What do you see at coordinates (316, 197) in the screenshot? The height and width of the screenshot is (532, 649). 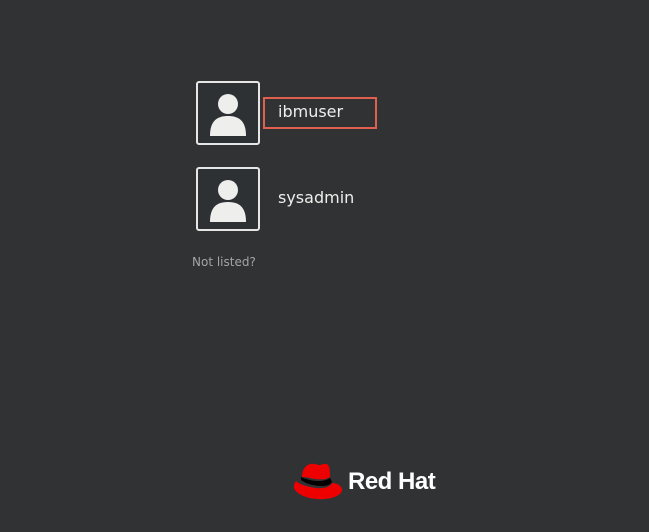 I see `user-name-label: sysadmin` at bounding box center [316, 197].